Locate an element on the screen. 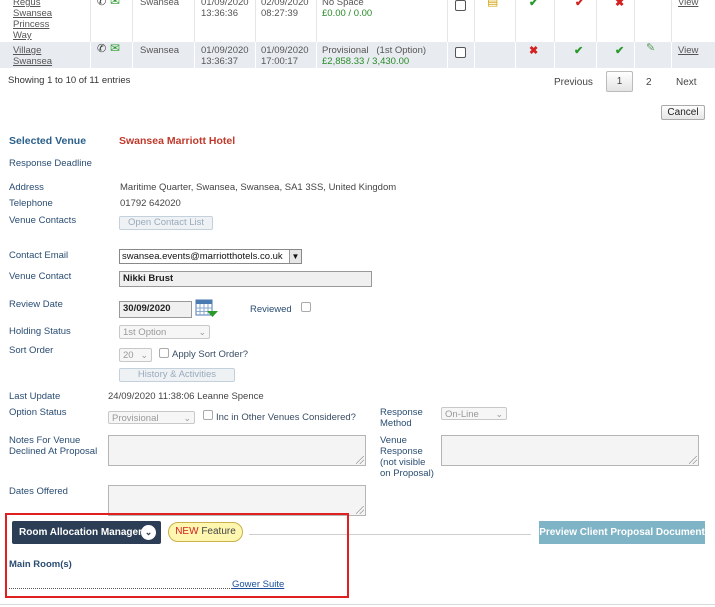  telephone-label: Telephone is located at coordinates (31, 203).